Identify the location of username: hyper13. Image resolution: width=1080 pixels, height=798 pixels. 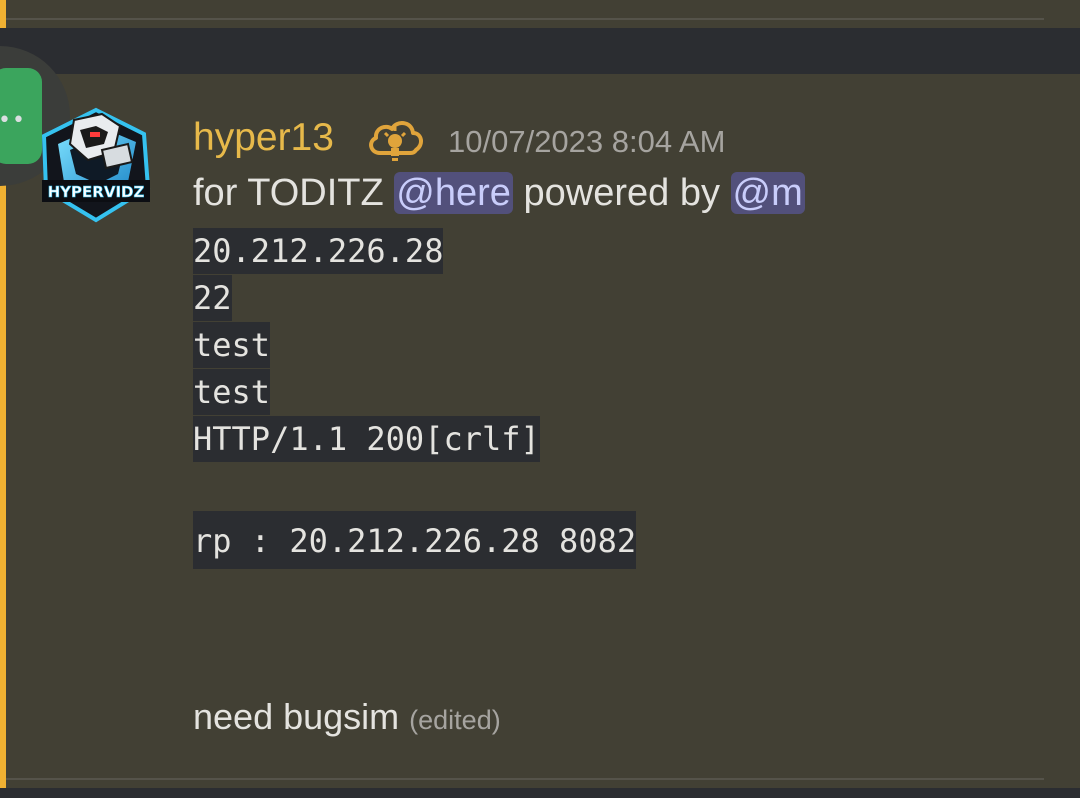
(263, 138).